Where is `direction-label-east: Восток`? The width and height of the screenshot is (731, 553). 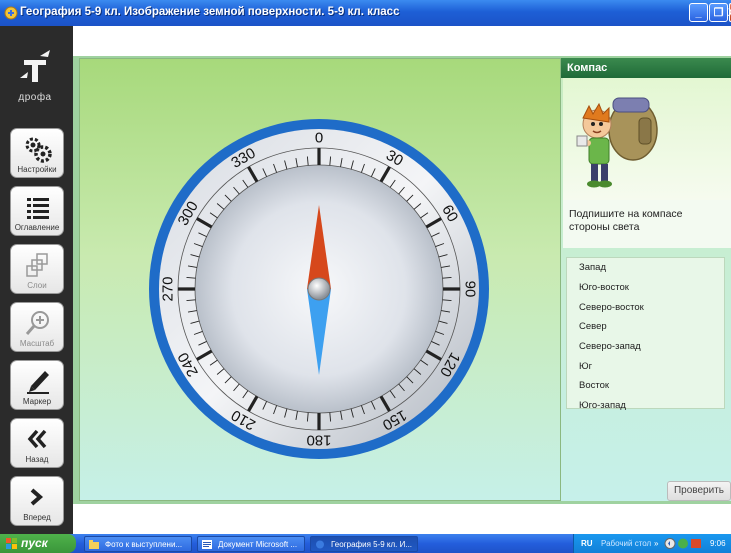
direction-label-east: Восток is located at coordinates (594, 385).